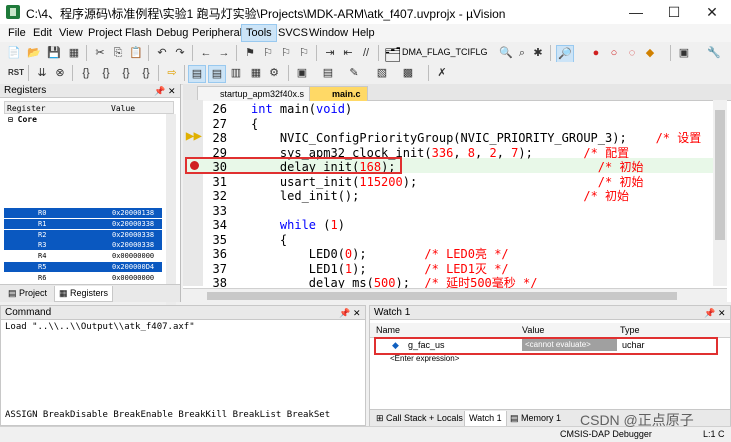  What do you see at coordinates (506, 53) in the screenshot?
I see `find-in-files-icon: 🔍` at bounding box center [506, 53].